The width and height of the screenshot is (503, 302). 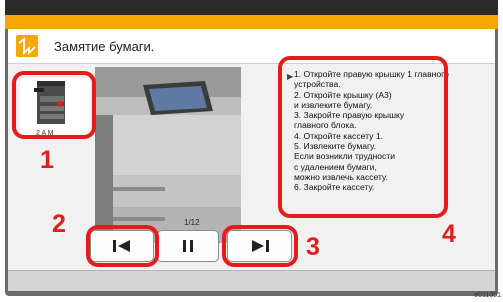 I want to click on pause-button, so click(x=188, y=246).